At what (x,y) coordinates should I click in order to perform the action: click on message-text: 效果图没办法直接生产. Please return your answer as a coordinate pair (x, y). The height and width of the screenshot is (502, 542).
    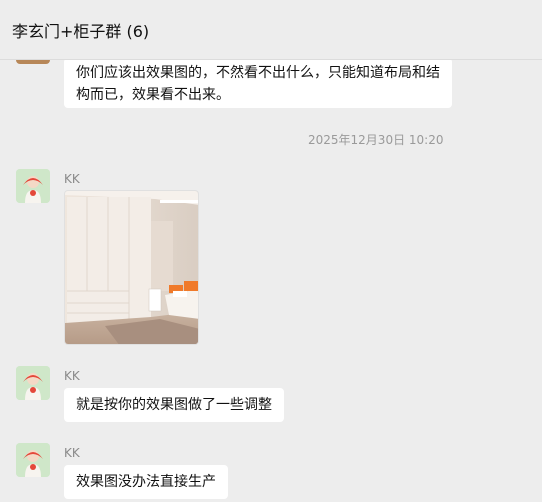
    Looking at the image, I should click on (146, 482).